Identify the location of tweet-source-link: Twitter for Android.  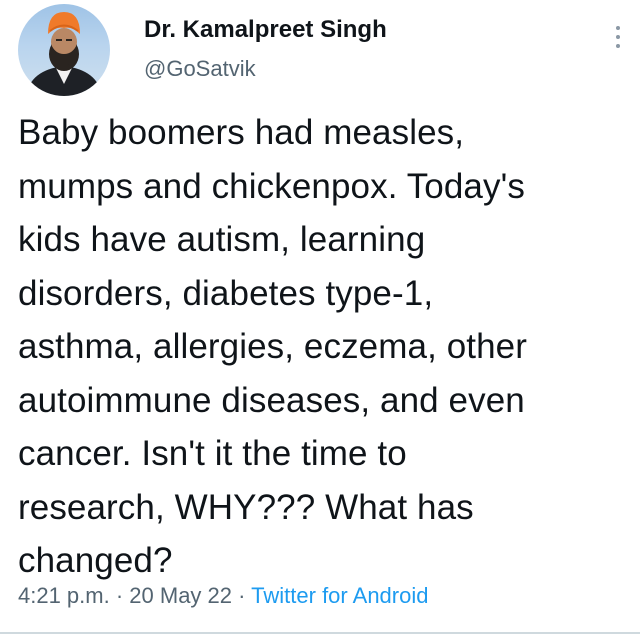
(339, 595).